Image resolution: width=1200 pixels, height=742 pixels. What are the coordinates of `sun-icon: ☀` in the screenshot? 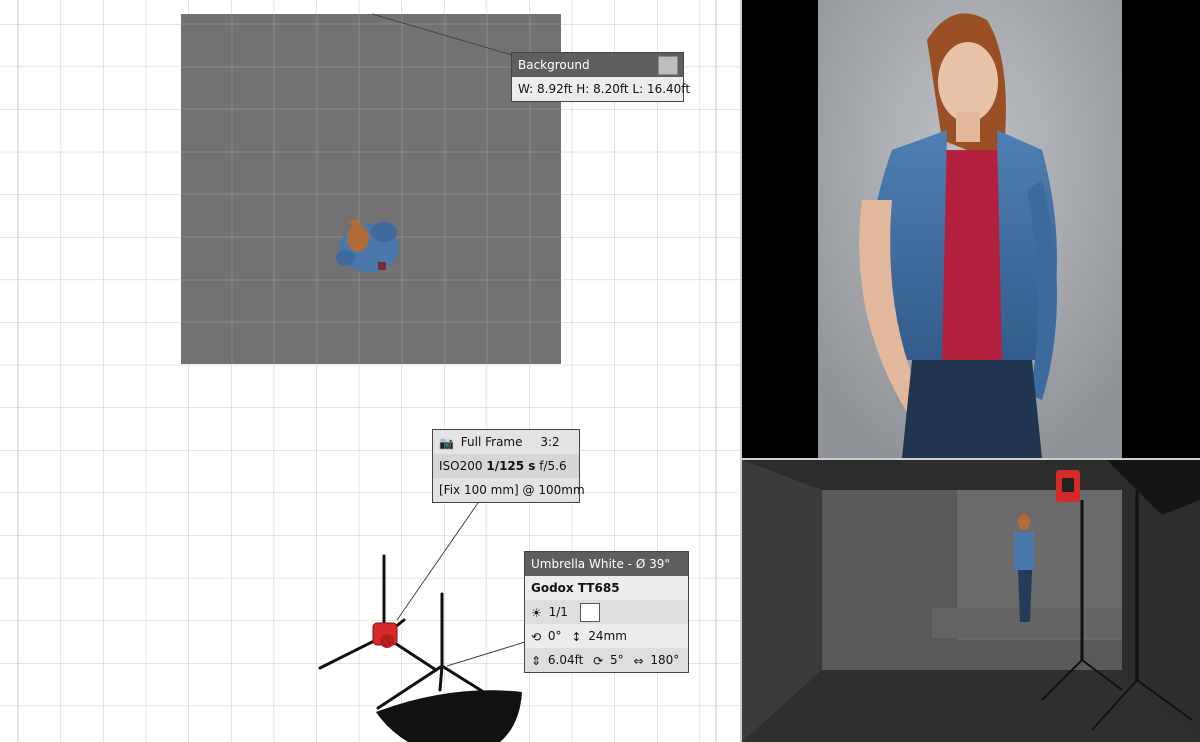 It's located at (536, 612).